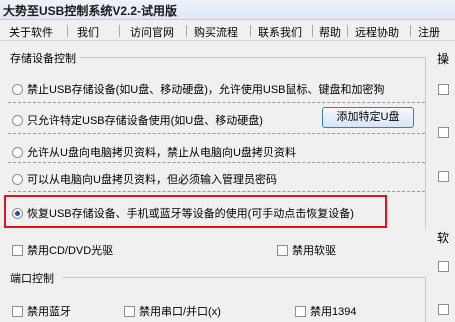 The image size is (455, 322). Describe the element at coordinates (227, 10) in the screenshot. I see `title-bar: 大势至USB控制系统V2.2-试用版` at that location.